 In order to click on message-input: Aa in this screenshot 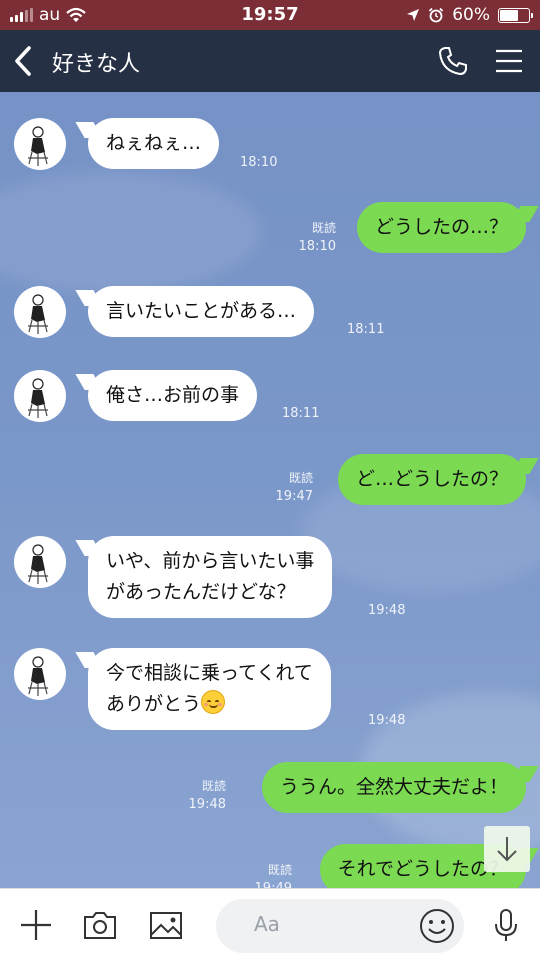, I will do `click(340, 926)`.